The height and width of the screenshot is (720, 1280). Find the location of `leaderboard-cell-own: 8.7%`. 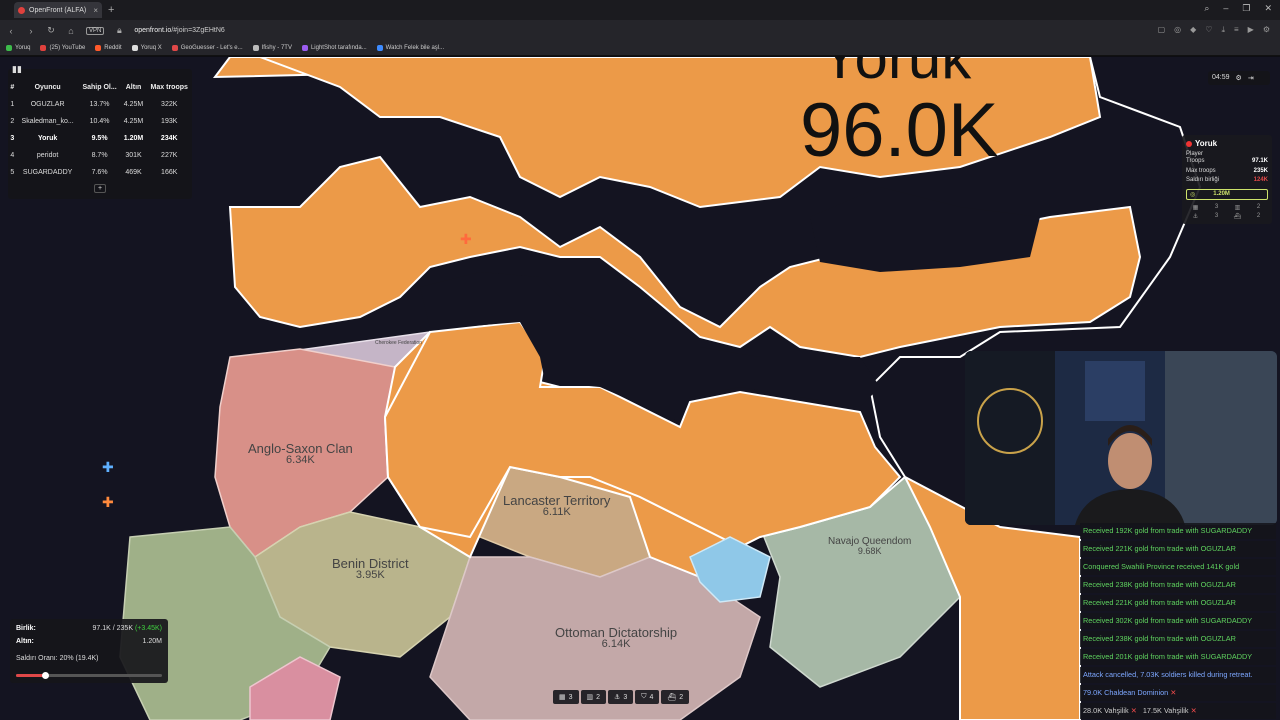

leaderboard-cell-own: 8.7% is located at coordinates (99, 155).